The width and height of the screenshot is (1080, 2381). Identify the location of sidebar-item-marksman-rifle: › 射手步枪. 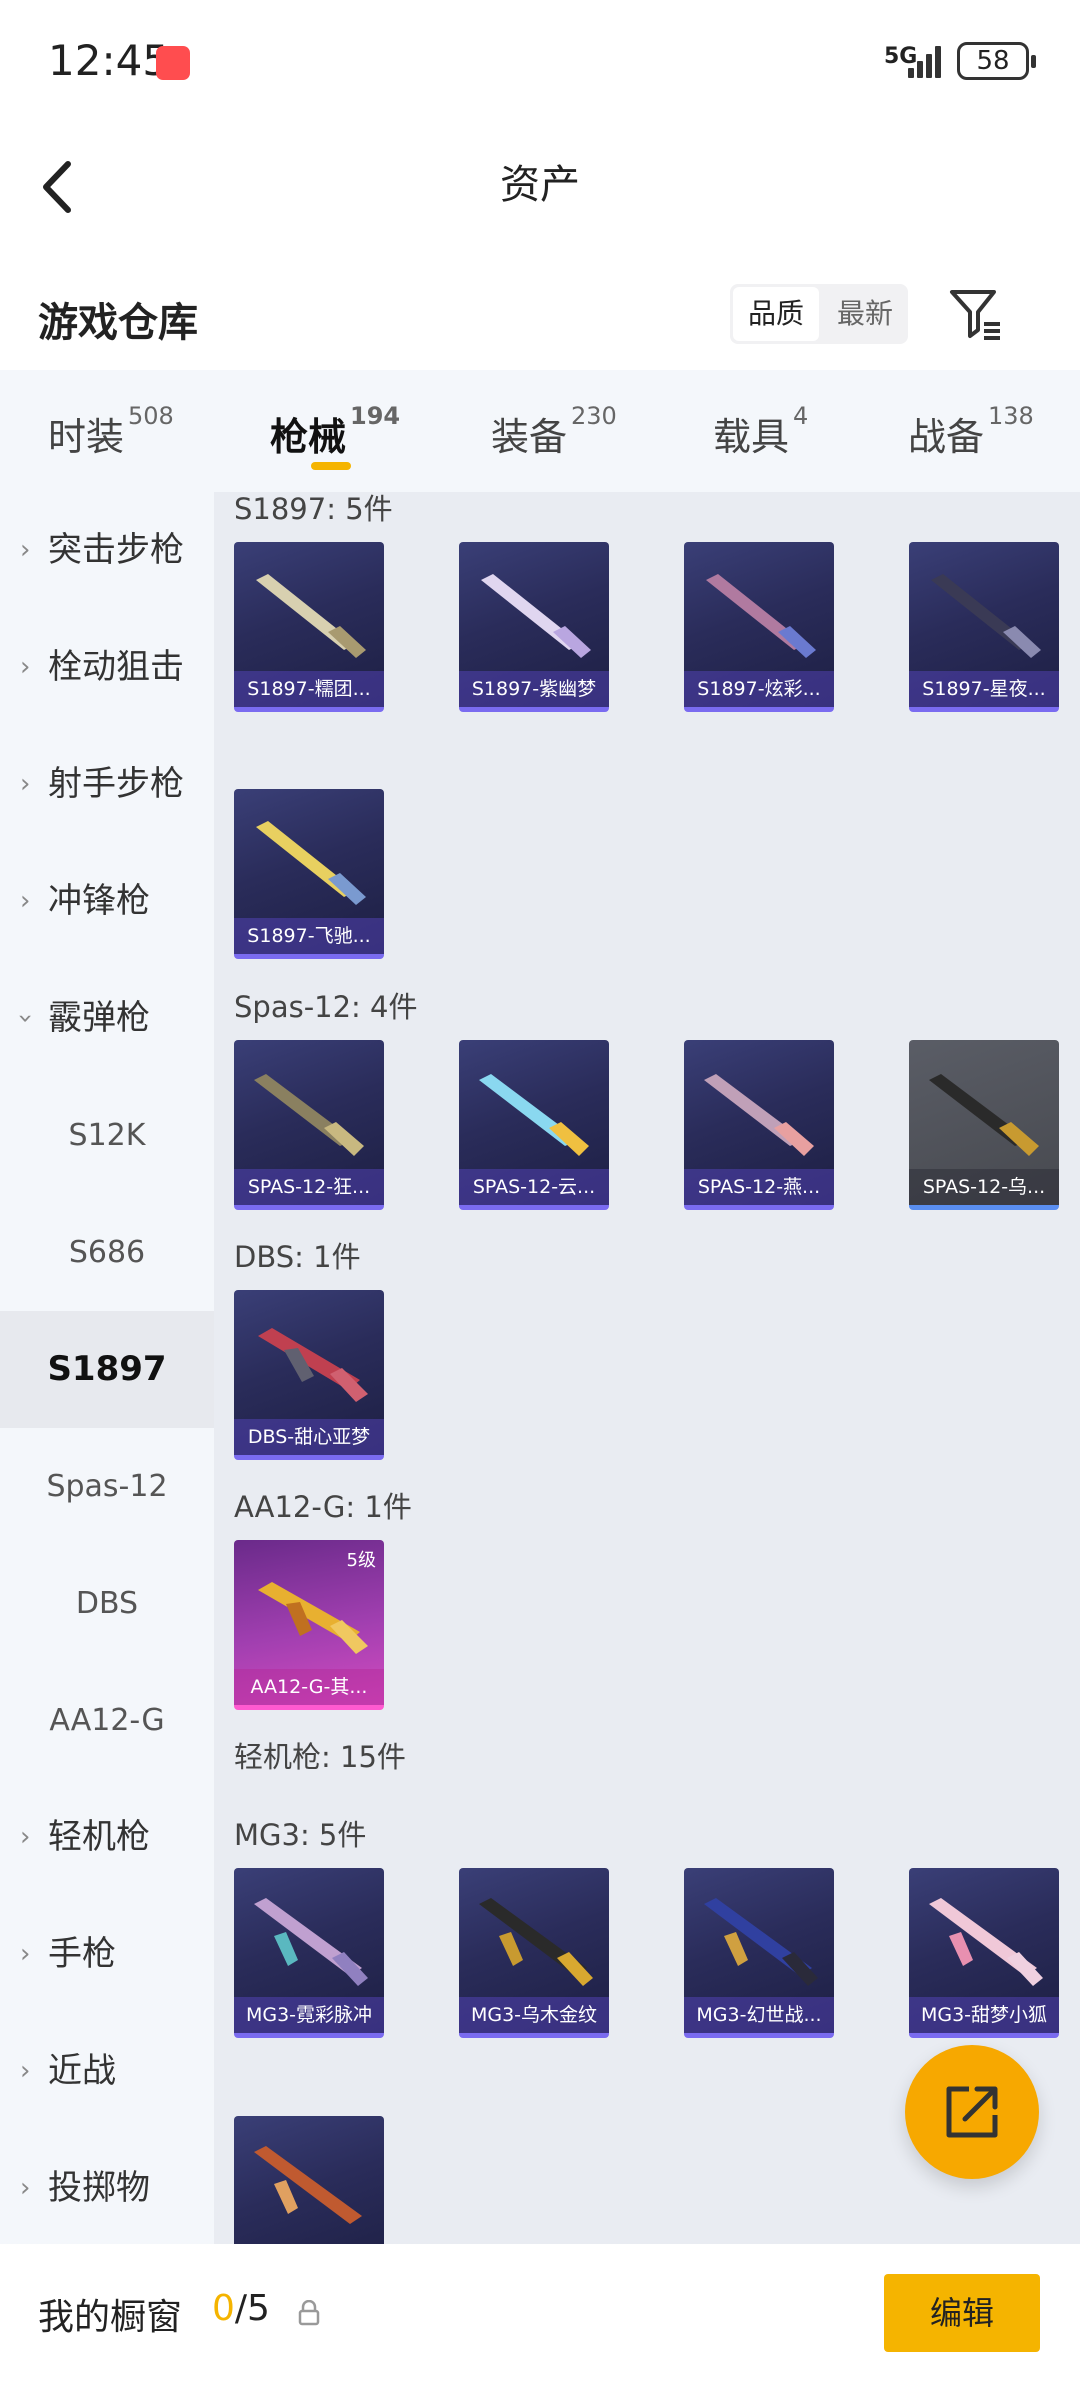
(107, 784).